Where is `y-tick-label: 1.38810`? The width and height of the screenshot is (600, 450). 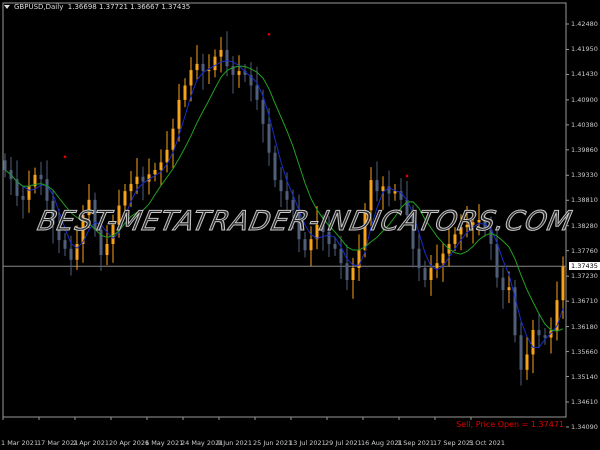 y-tick-label: 1.38810 is located at coordinates (584, 200).